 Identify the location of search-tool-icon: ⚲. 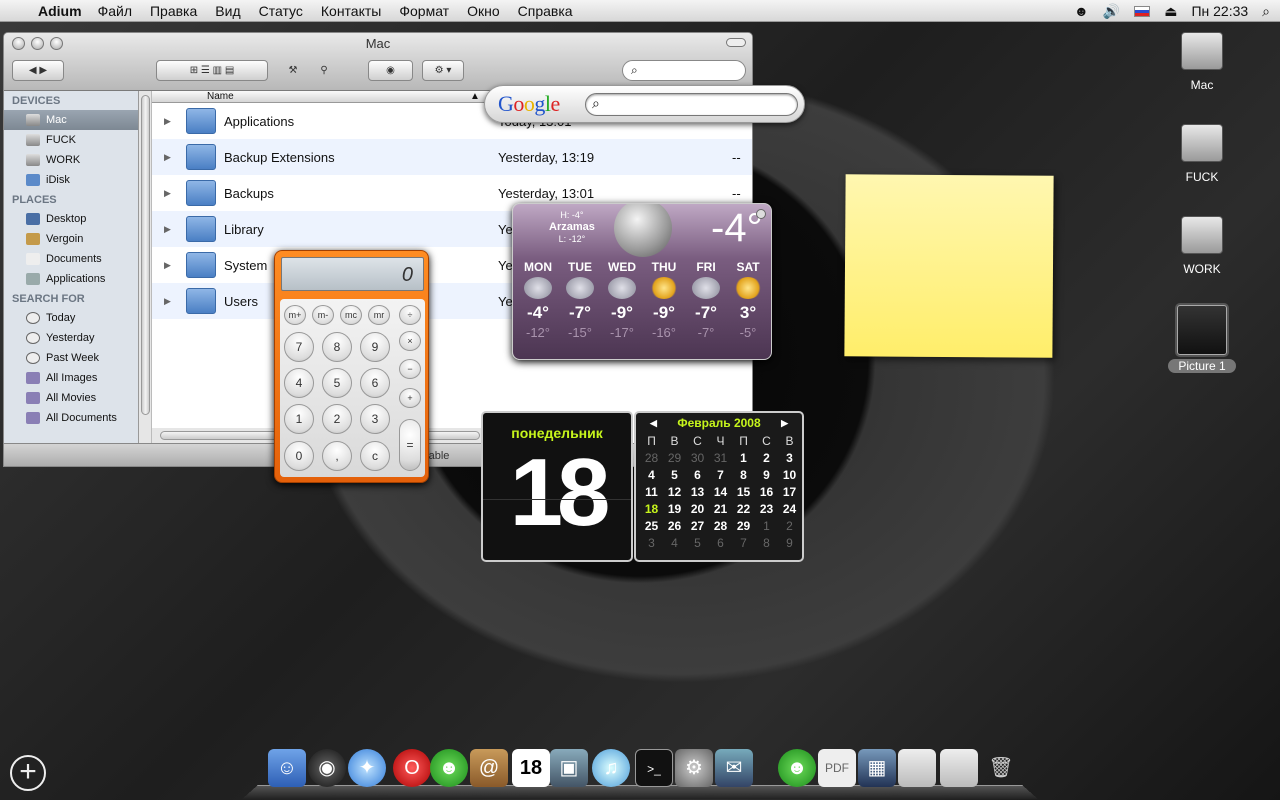
(324, 70).